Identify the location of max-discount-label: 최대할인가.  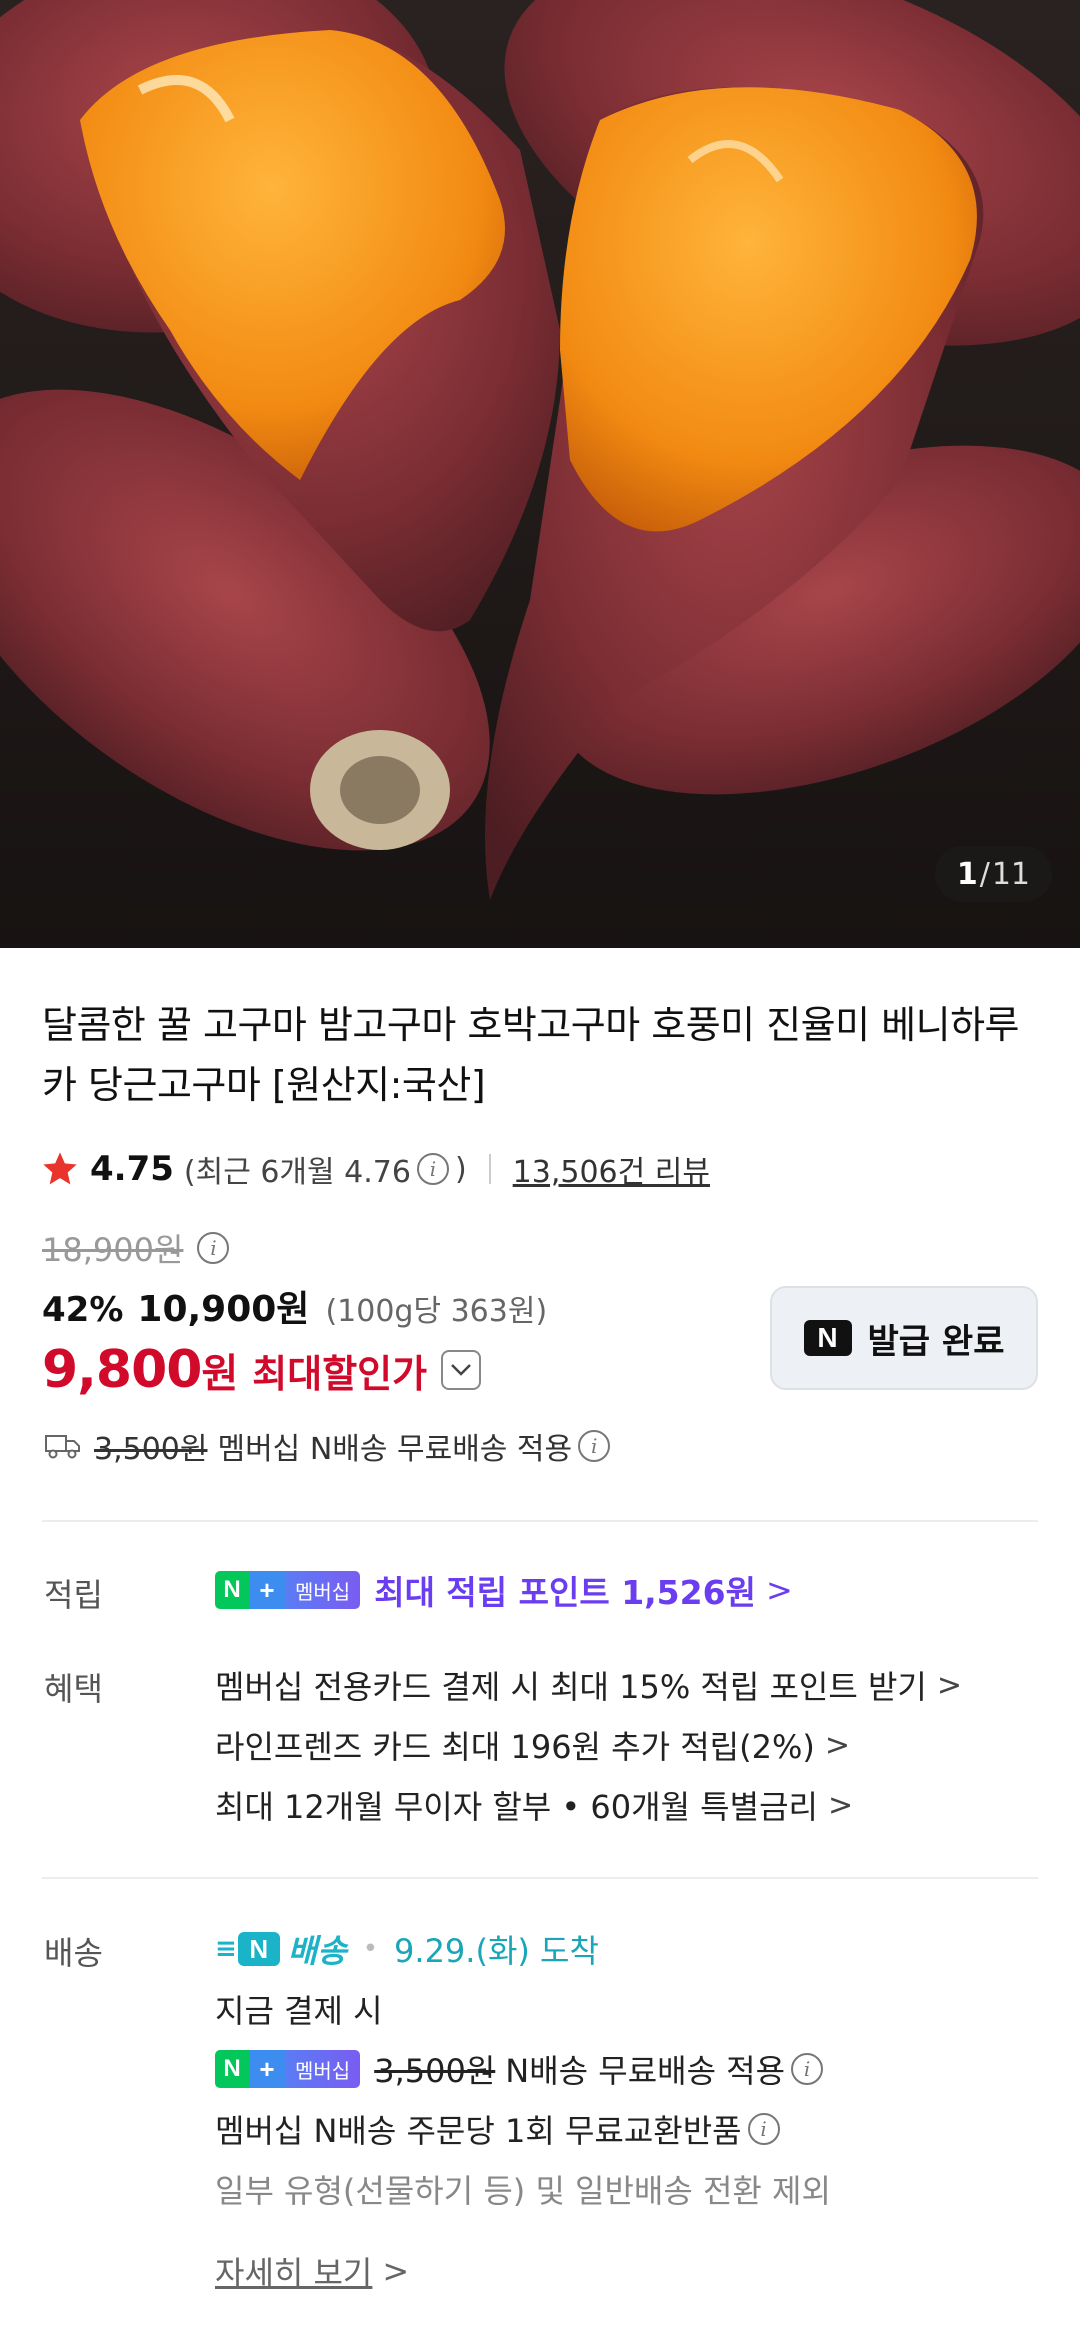
(340, 1373).